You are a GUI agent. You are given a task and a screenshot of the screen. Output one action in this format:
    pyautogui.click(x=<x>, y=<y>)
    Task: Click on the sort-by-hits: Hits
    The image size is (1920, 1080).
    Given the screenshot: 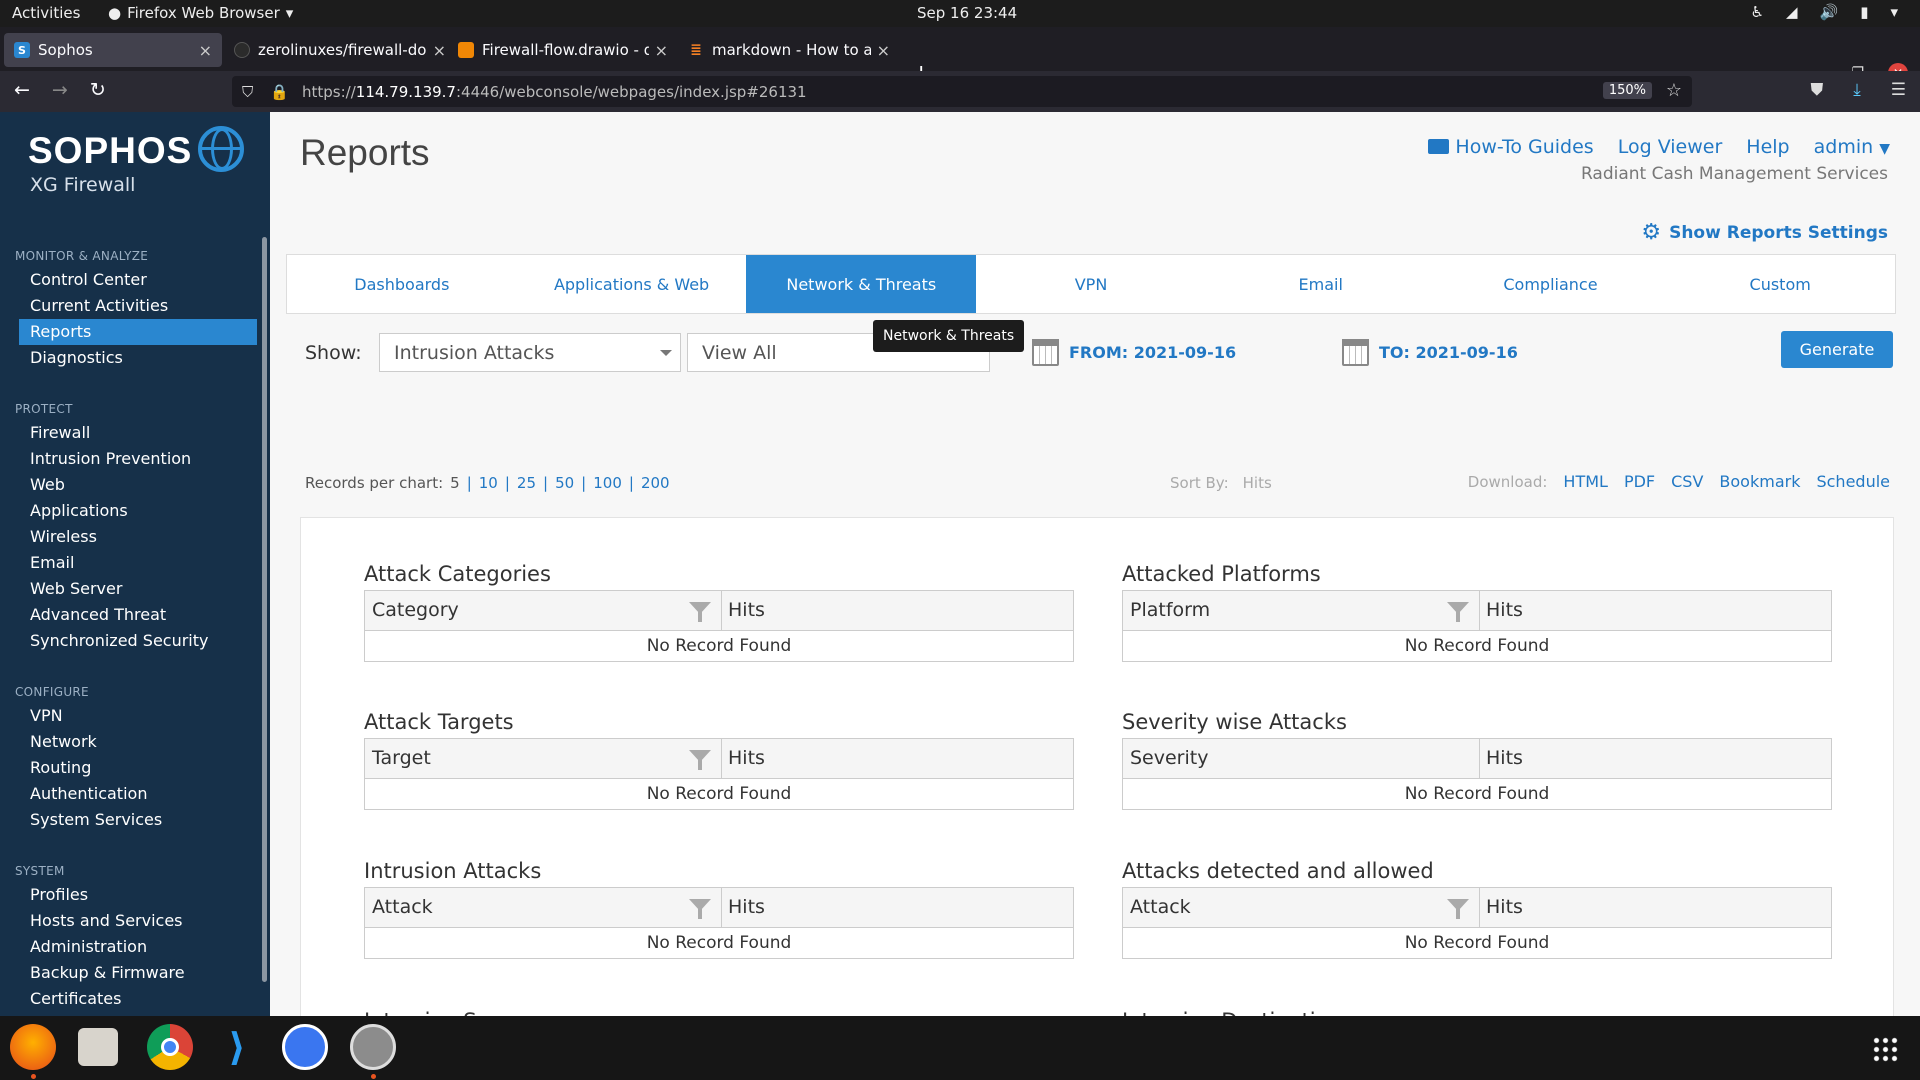 What is the action you would take?
    pyautogui.click(x=1257, y=483)
    